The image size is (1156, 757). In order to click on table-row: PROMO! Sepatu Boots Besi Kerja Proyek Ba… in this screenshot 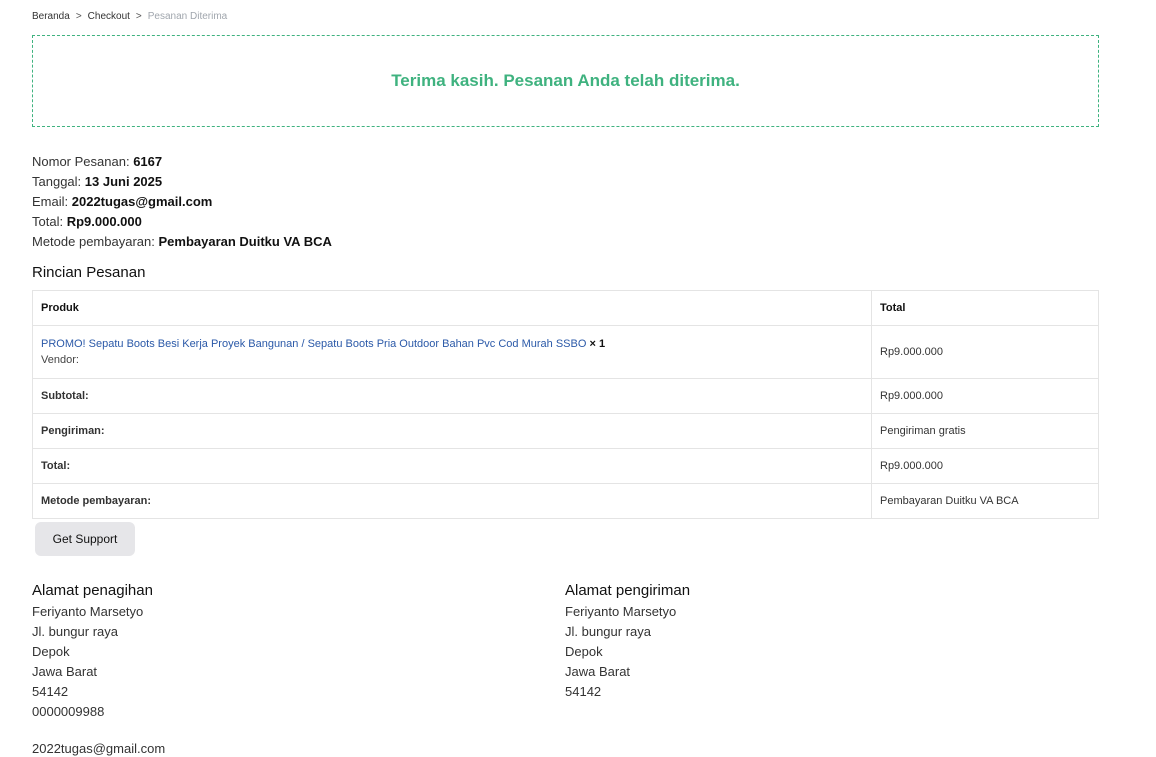, I will do `click(565, 352)`.